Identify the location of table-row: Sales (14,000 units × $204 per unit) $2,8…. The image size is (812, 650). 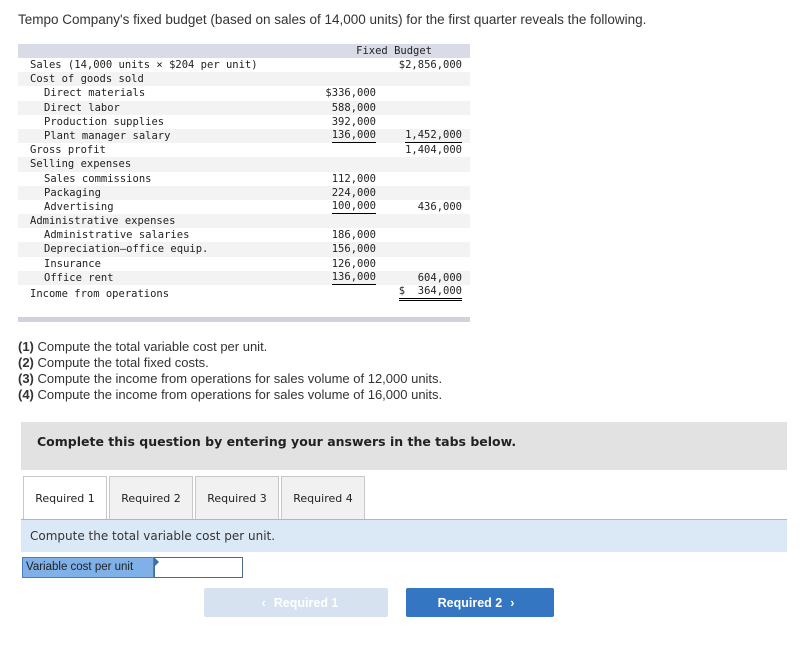
(244, 65).